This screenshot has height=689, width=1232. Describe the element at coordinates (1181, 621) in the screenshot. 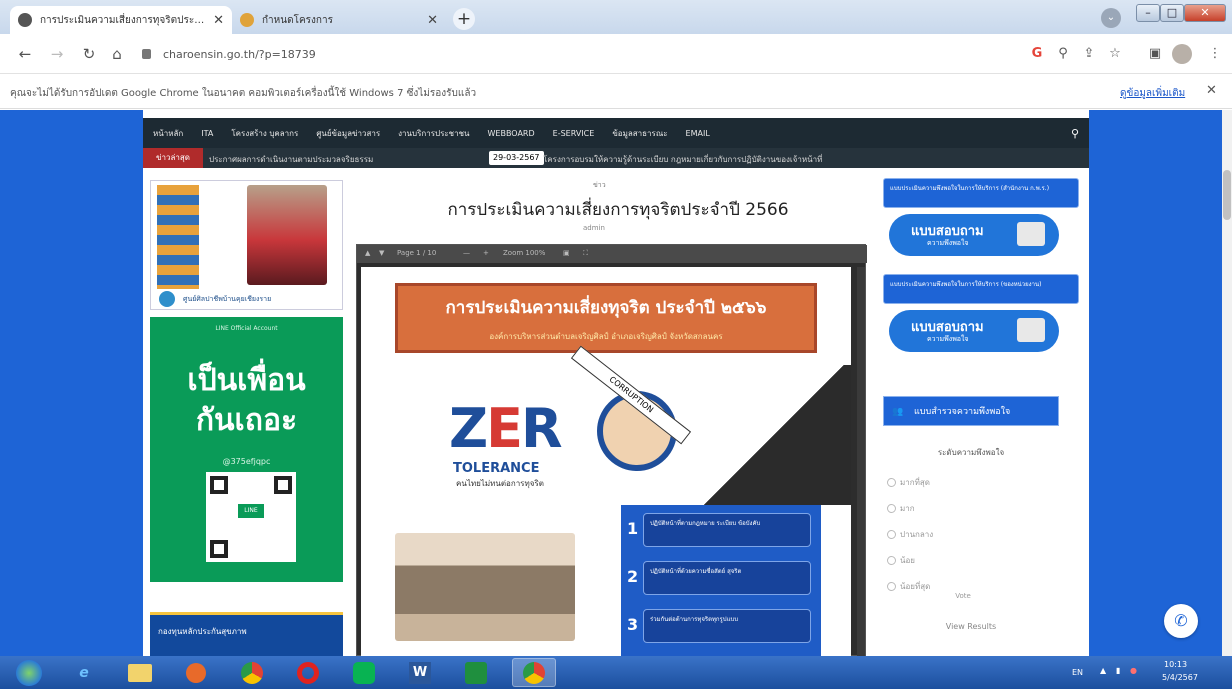

I see `messenger-icon: ✆` at that location.